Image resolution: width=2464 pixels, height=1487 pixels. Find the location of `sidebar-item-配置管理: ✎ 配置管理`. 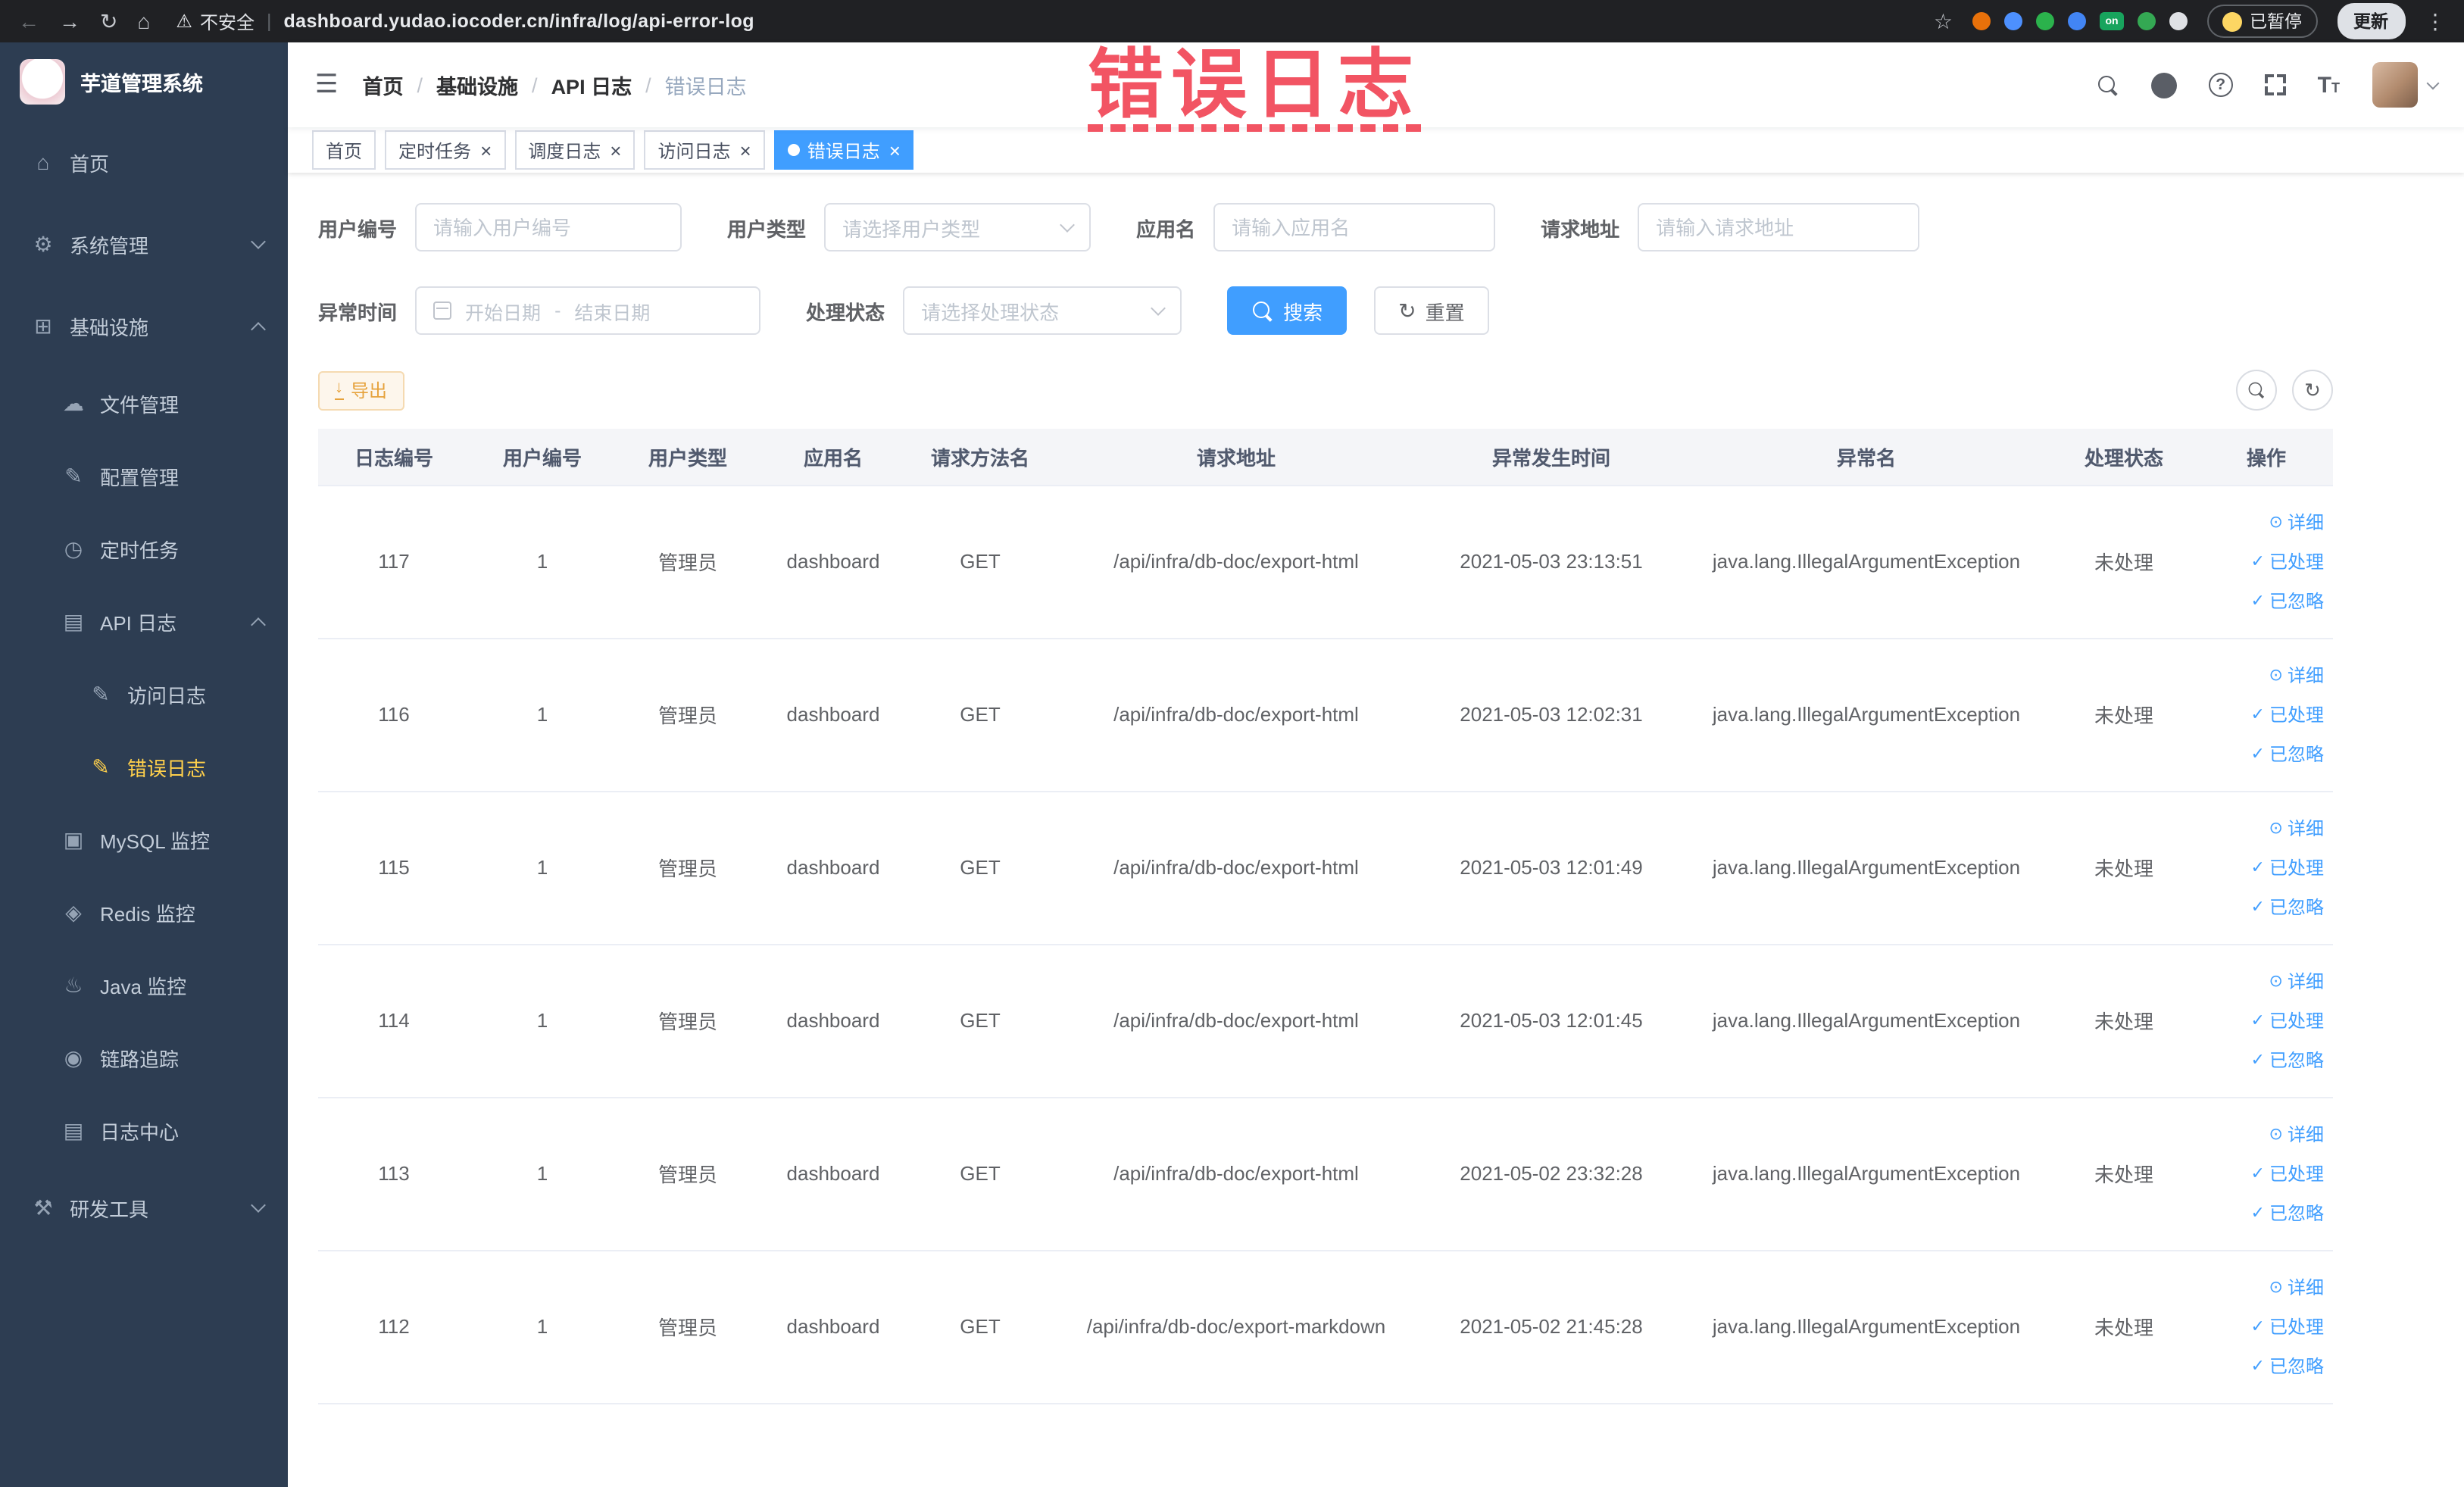

sidebar-item-配置管理: ✎ 配置管理 is located at coordinates (144, 475).